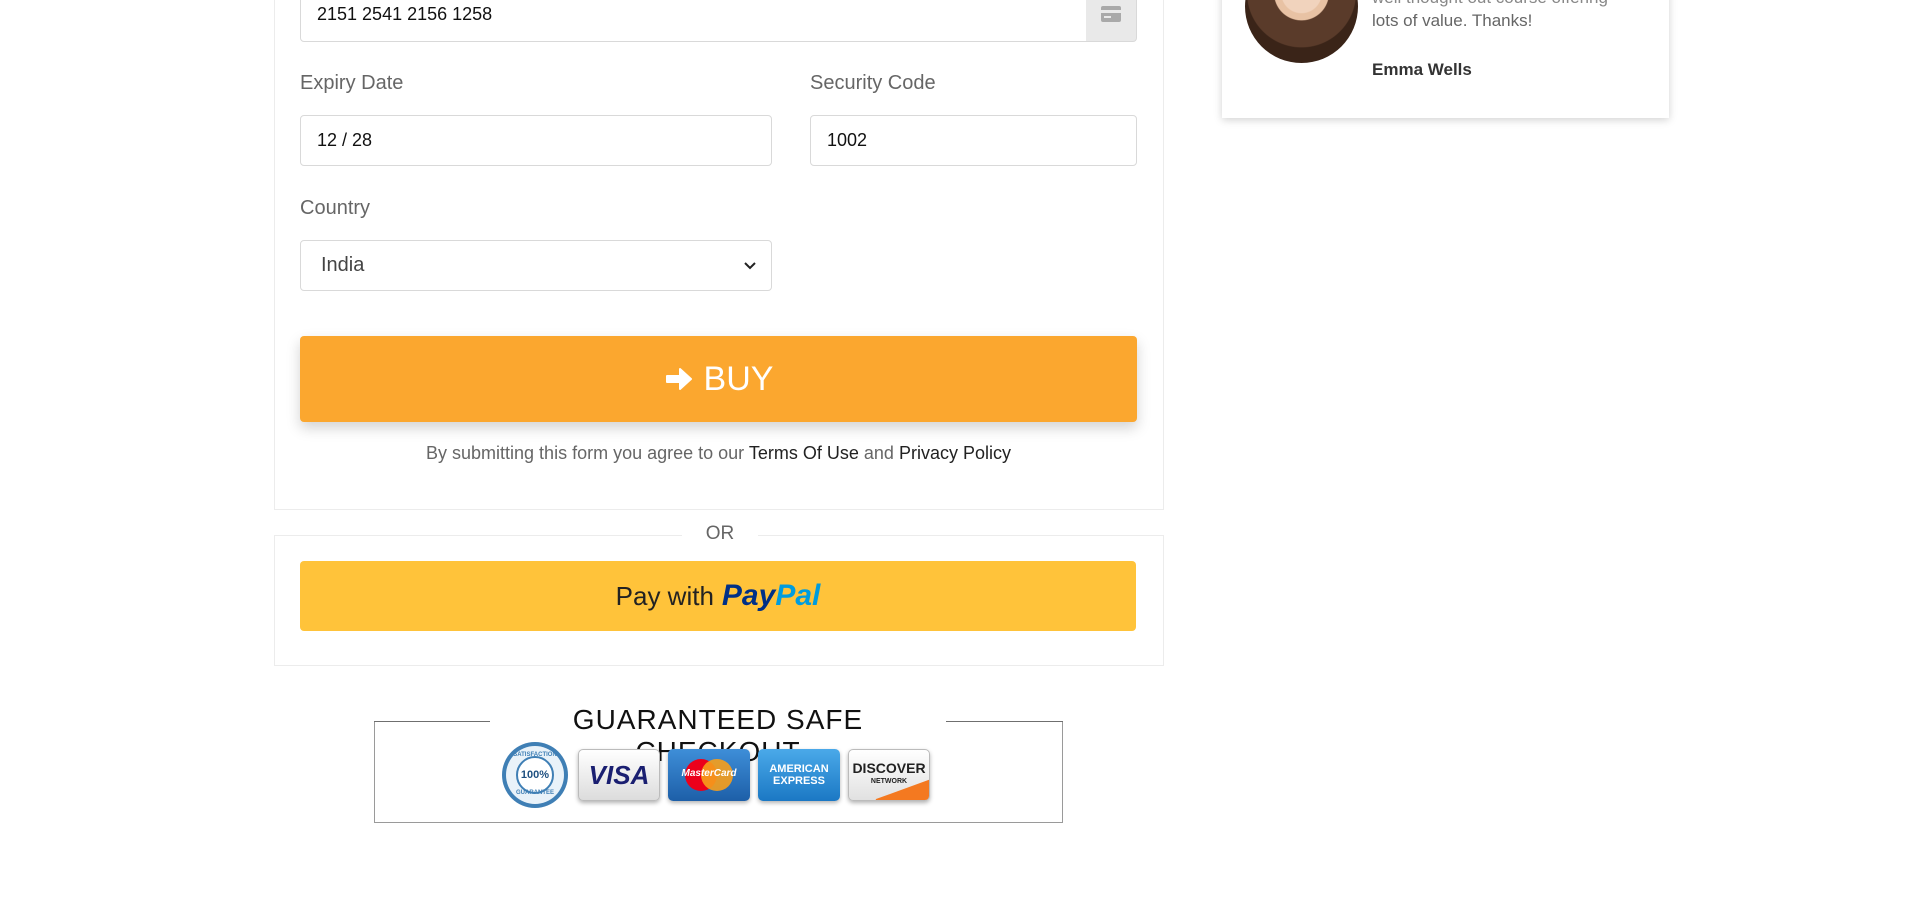 This screenshot has width=1920, height=923. I want to click on credit-card-icon, so click(1111, 21).